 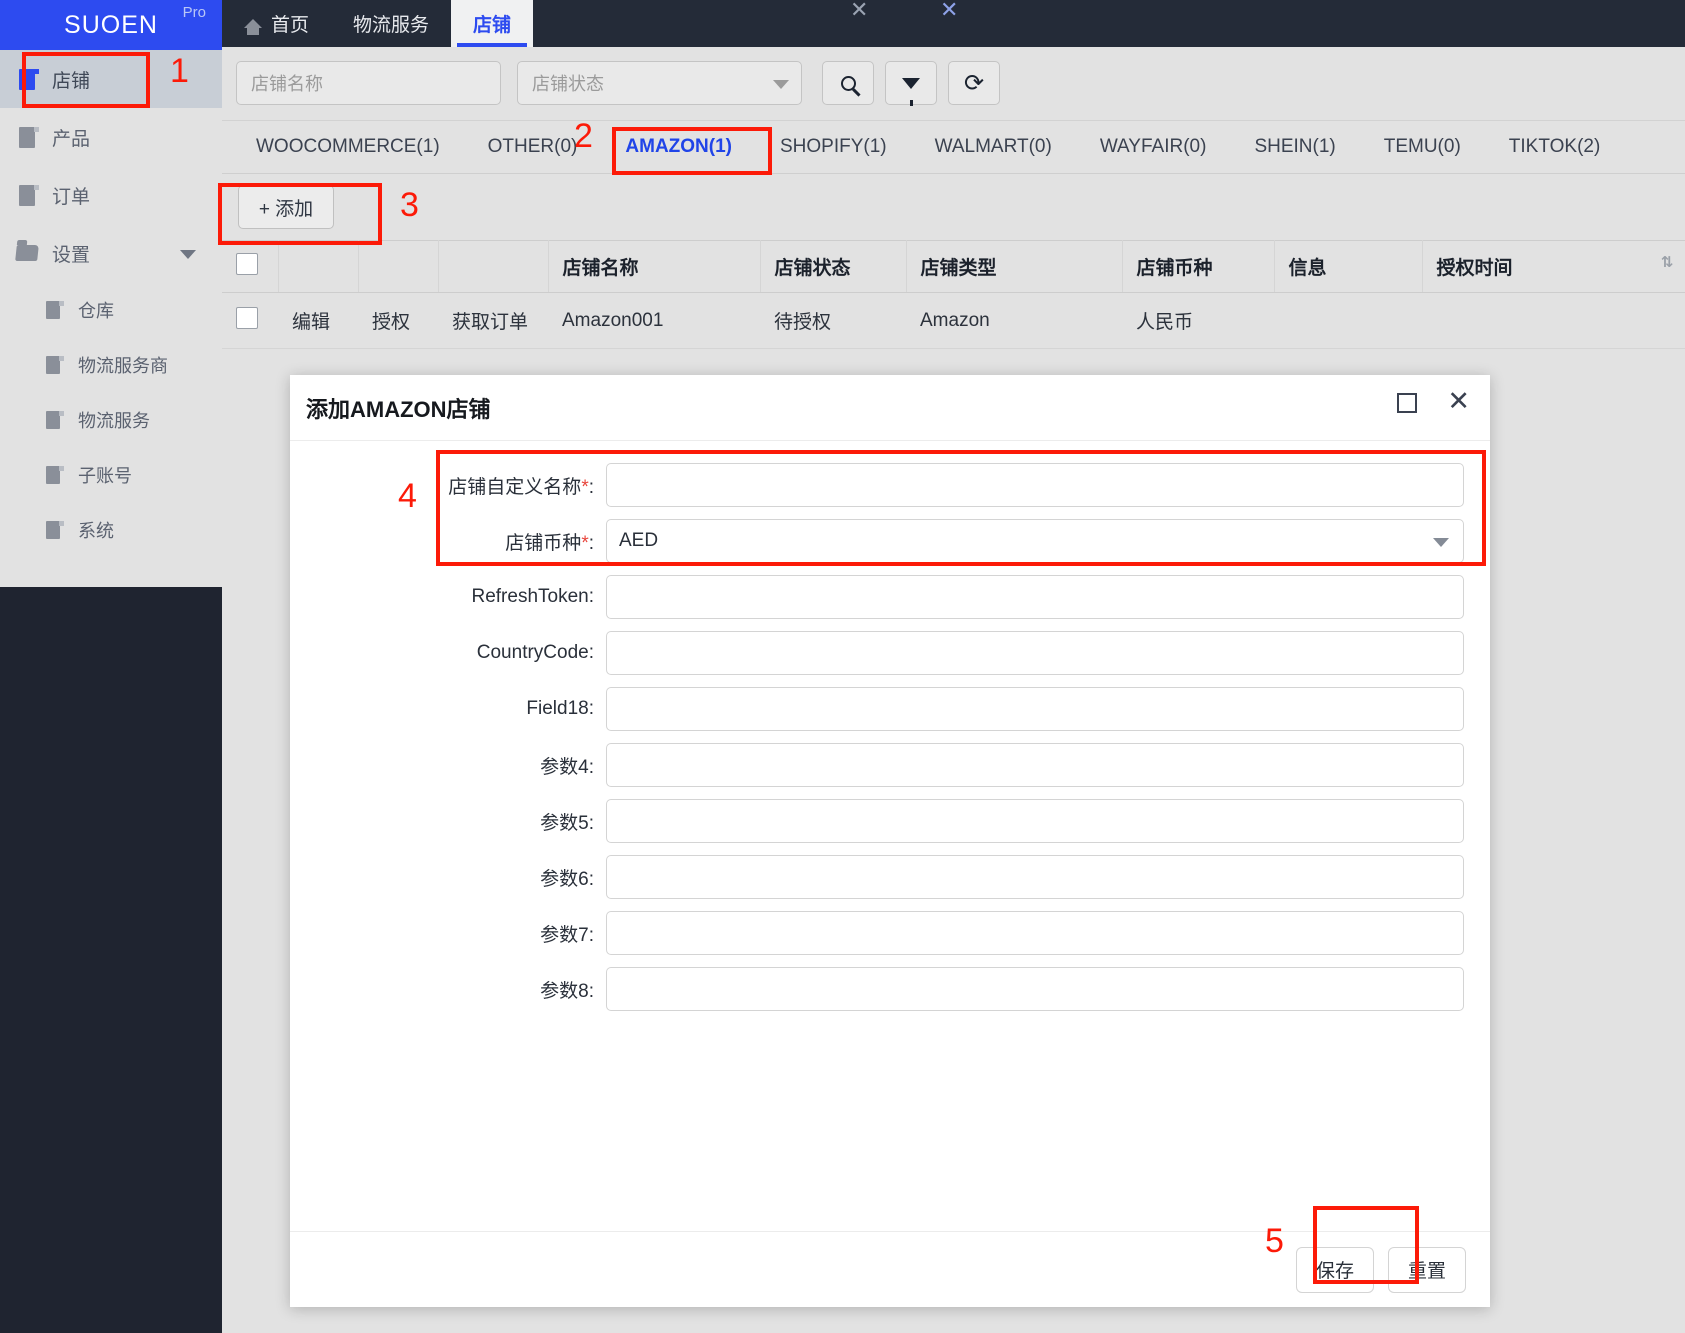 What do you see at coordinates (533, 147) in the screenshot?
I see `platform-tab-other: OTHER(0)` at bounding box center [533, 147].